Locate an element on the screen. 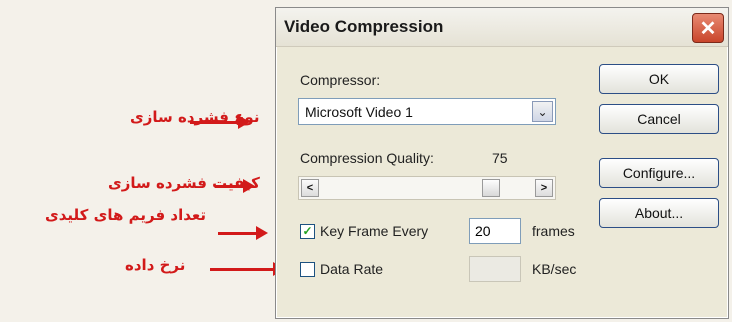 The width and height of the screenshot is (732, 322). keyframe-input: 20 is located at coordinates (495, 231).